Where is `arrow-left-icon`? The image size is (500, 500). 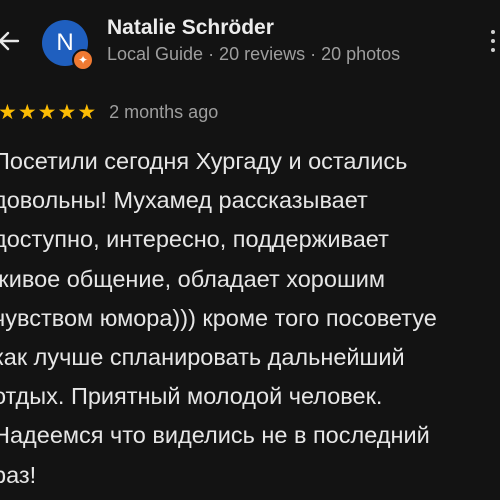
arrow-left-icon is located at coordinates (10, 41).